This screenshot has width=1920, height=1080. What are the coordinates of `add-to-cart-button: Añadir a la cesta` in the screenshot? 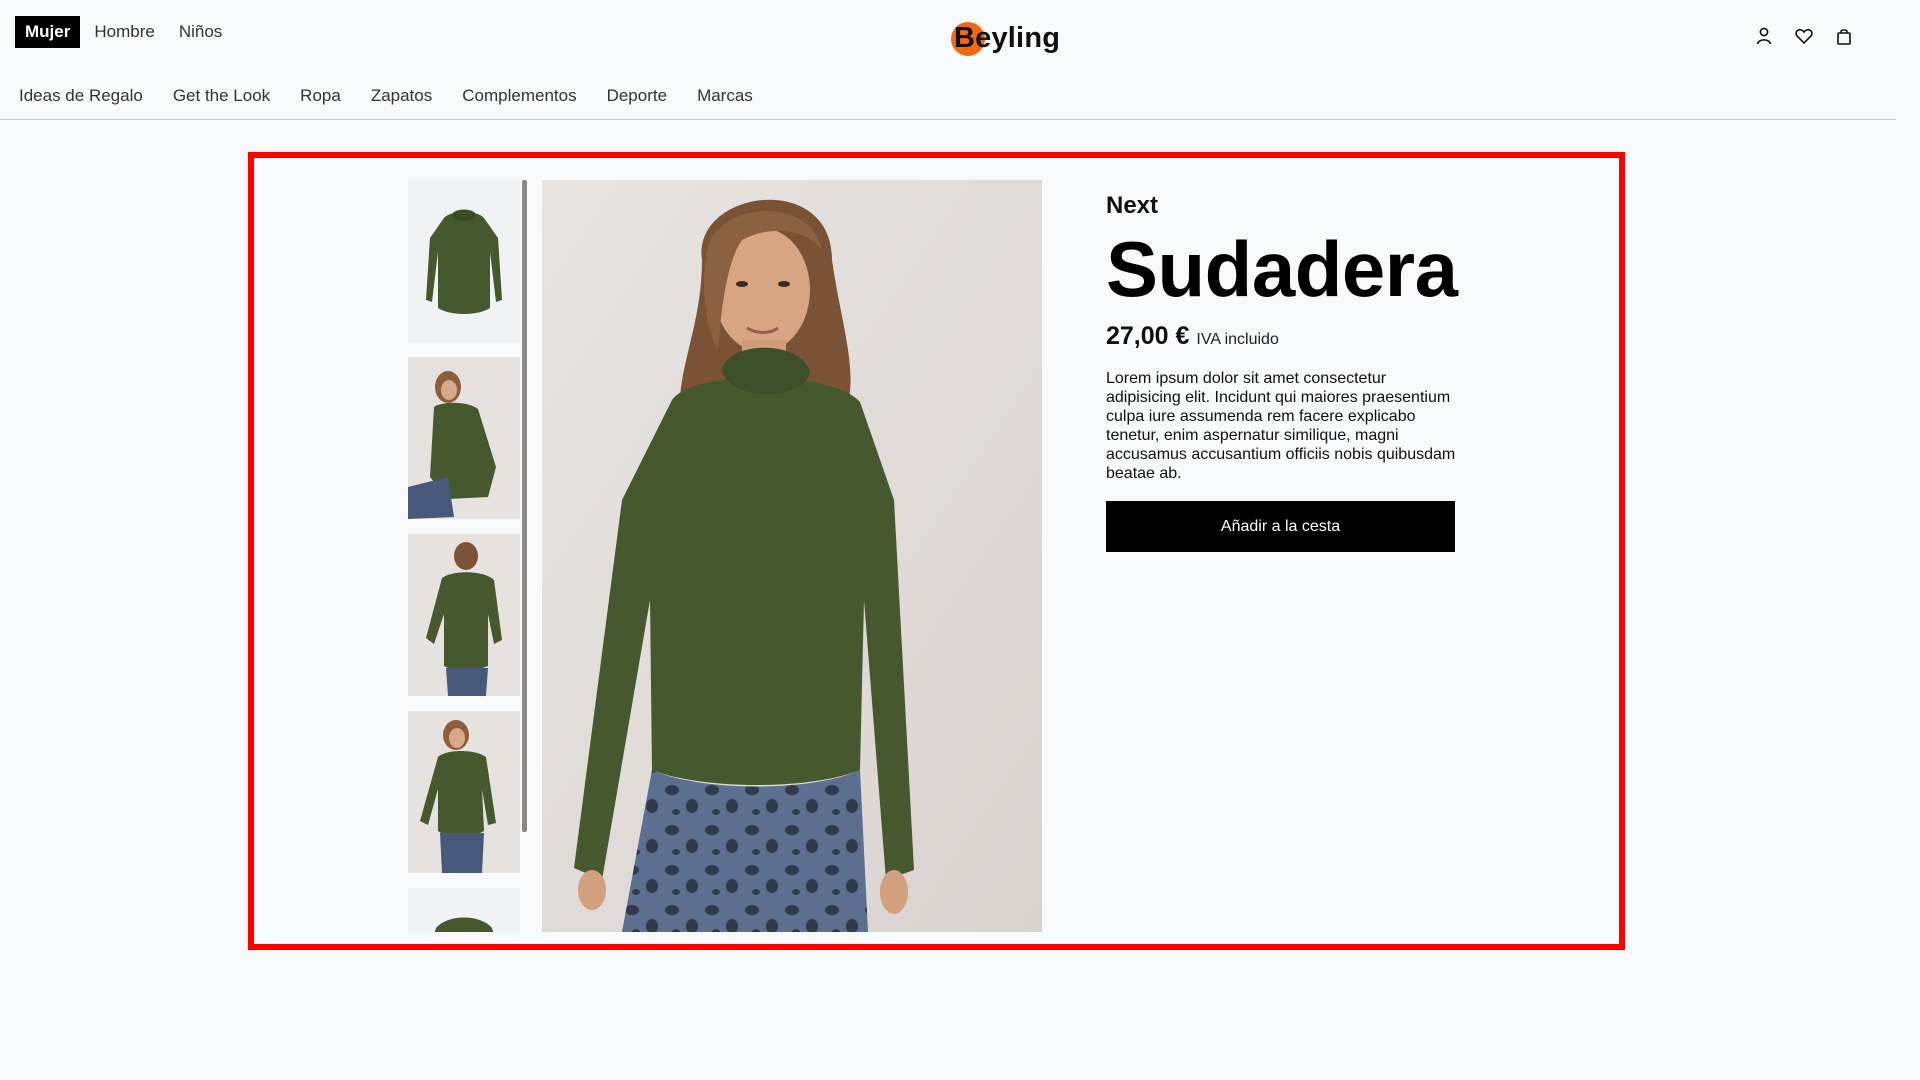 It's located at (1280, 526).